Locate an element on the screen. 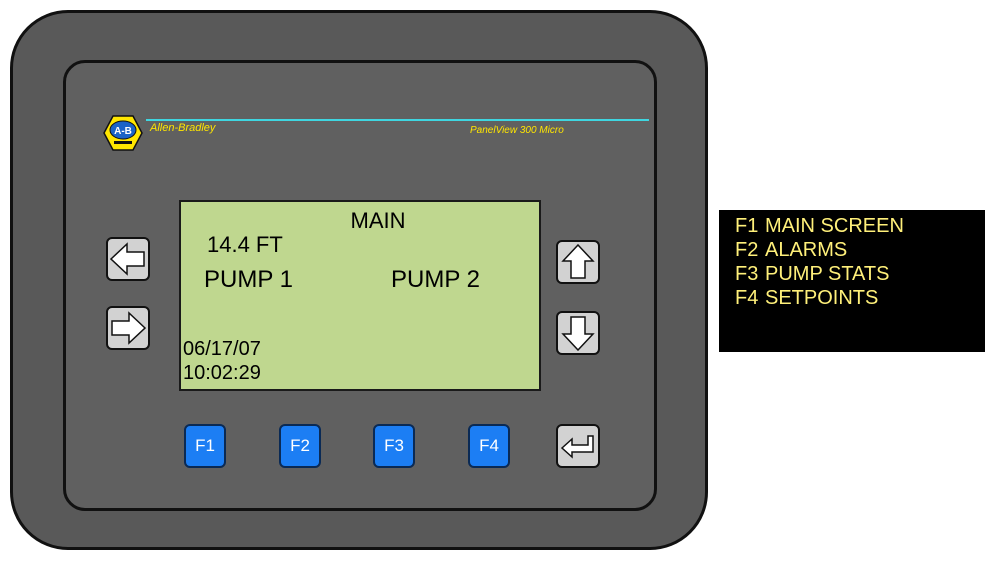  legend-item-f2: F2 ALARMS is located at coordinates (860, 250).